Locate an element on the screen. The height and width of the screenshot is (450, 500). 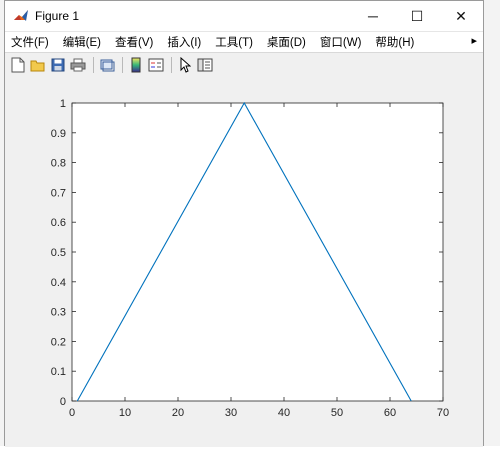
y-tick-label: 0.7 is located at coordinates (58, 193).